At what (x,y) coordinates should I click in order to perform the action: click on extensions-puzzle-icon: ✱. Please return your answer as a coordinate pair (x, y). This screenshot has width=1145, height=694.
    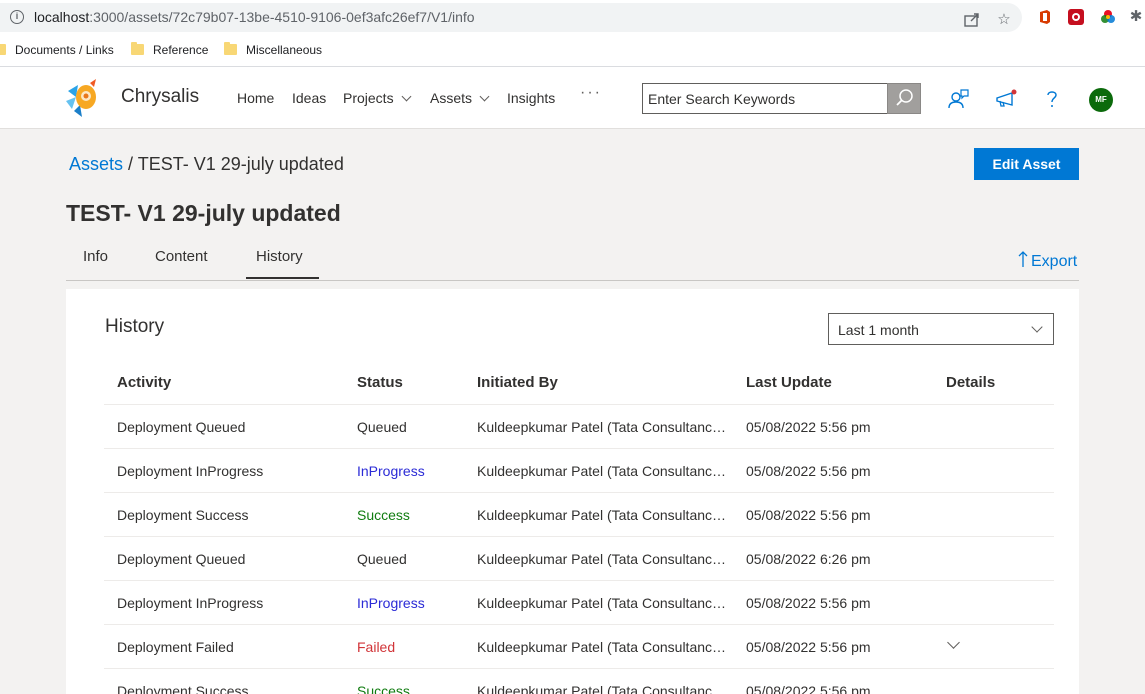
    Looking at the image, I should click on (1136, 17).